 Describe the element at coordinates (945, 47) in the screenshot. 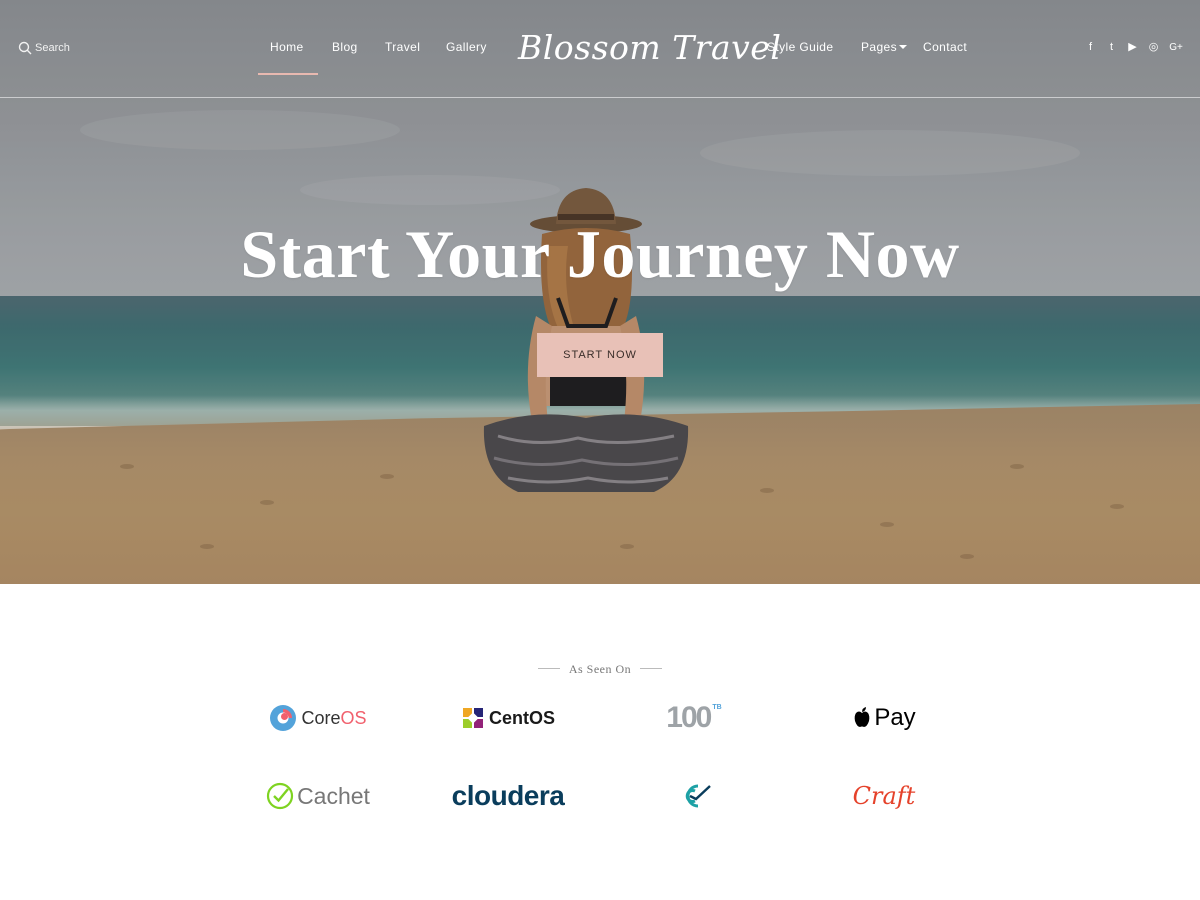

I see `nav-item-contact: Contact` at that location.